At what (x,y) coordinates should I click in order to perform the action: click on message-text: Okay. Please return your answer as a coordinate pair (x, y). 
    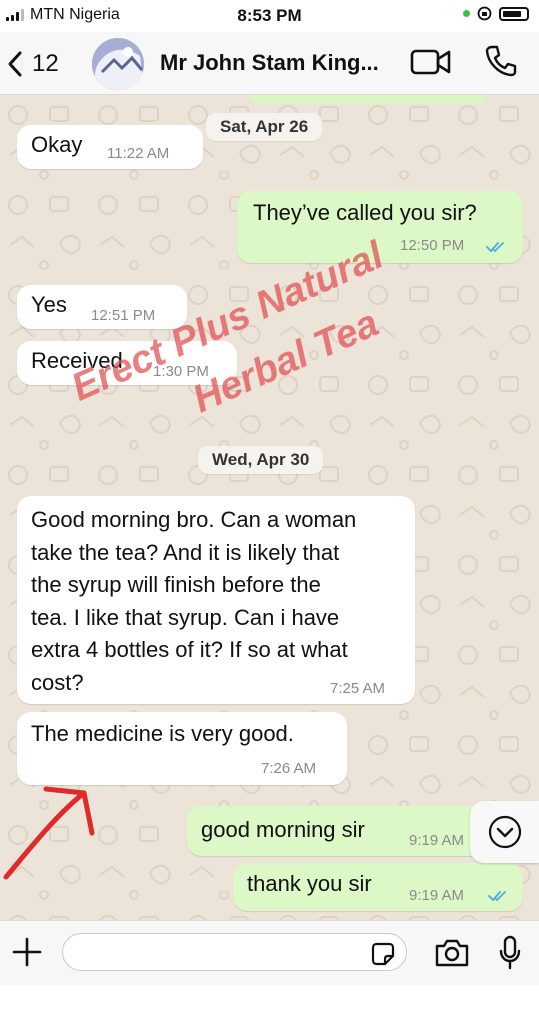
    Looking at the image, I should click on (57, 144).